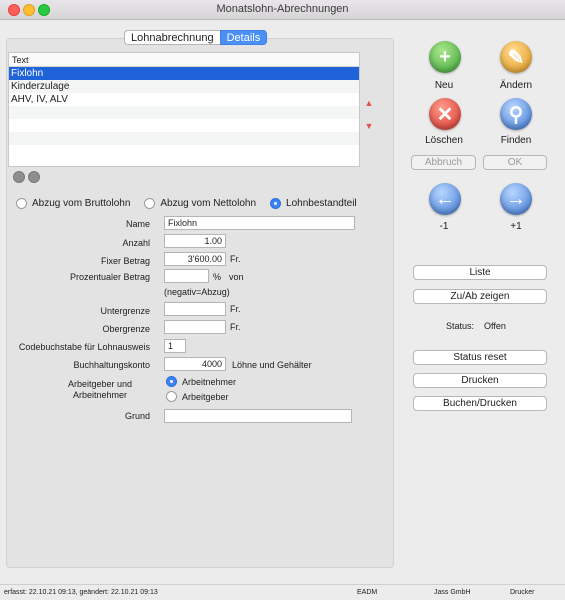 This screenshot has width=565, height=600. What do you see at coordinates (445, 57) in the screenshot?
I see `add-icon: +` at bounding box center [445, 57].